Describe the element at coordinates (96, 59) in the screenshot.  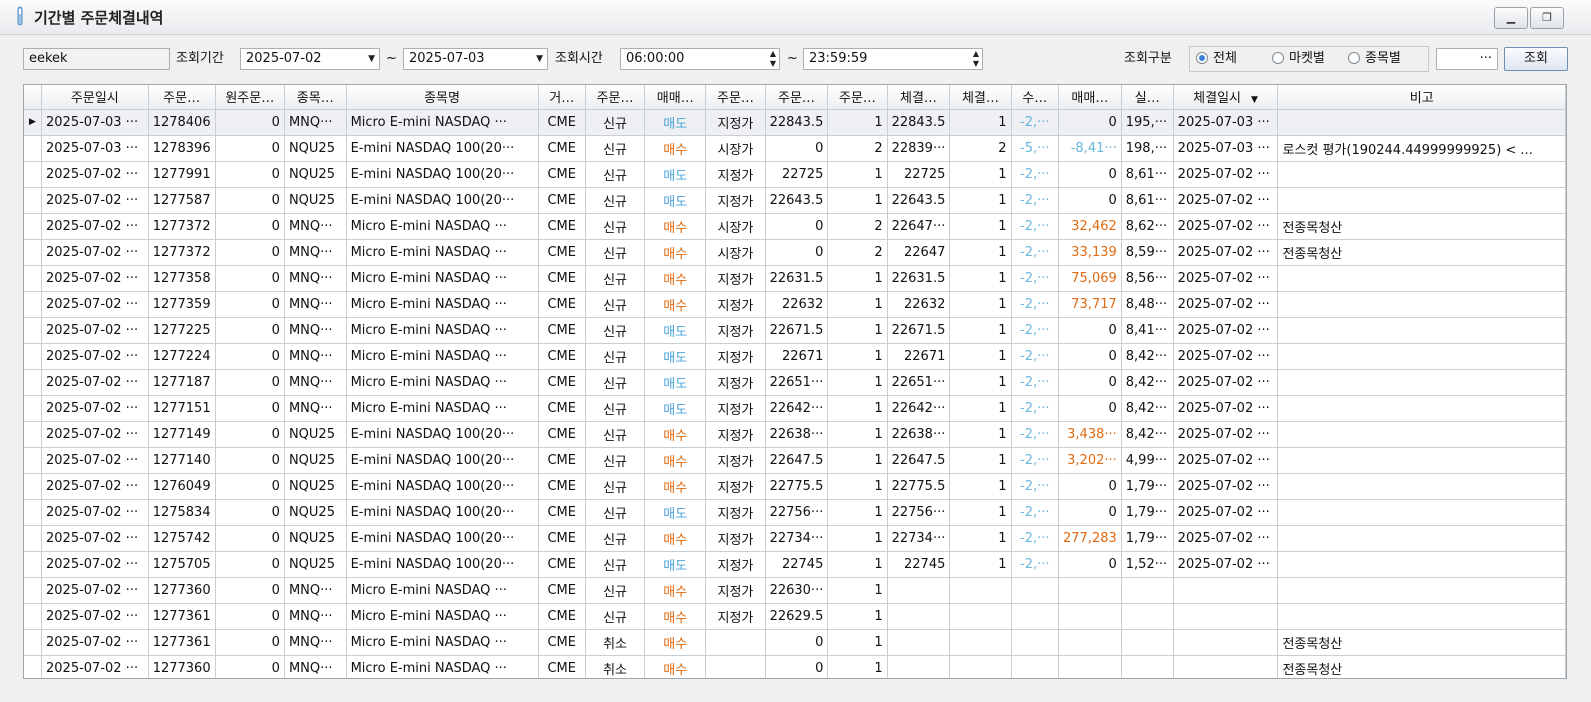
I see `account-field: eekek` at that location.